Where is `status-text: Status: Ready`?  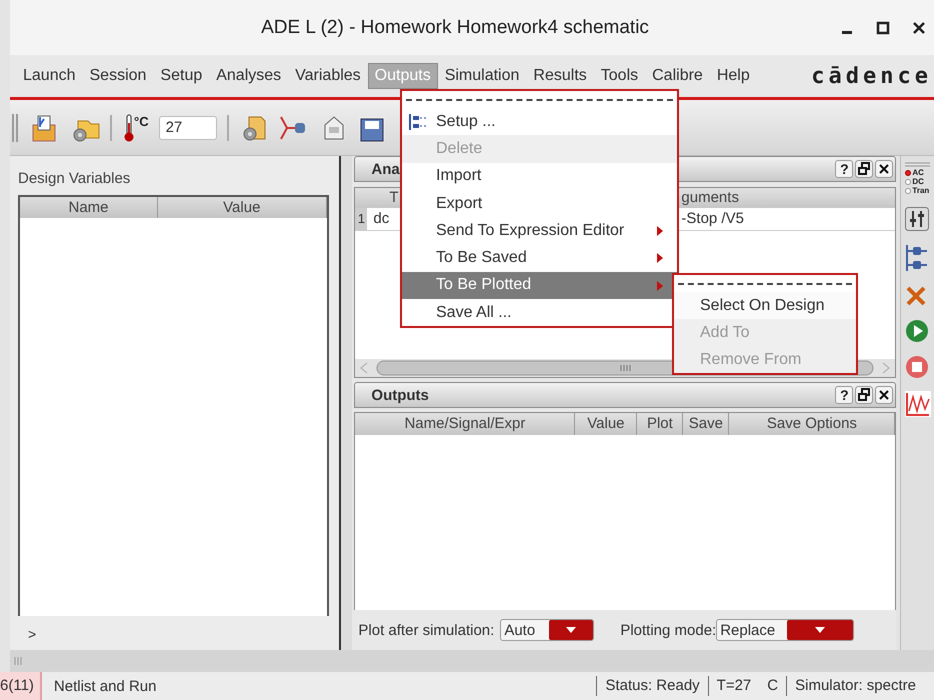 status-text: Status: Ready is located at coordinates (652, 686).